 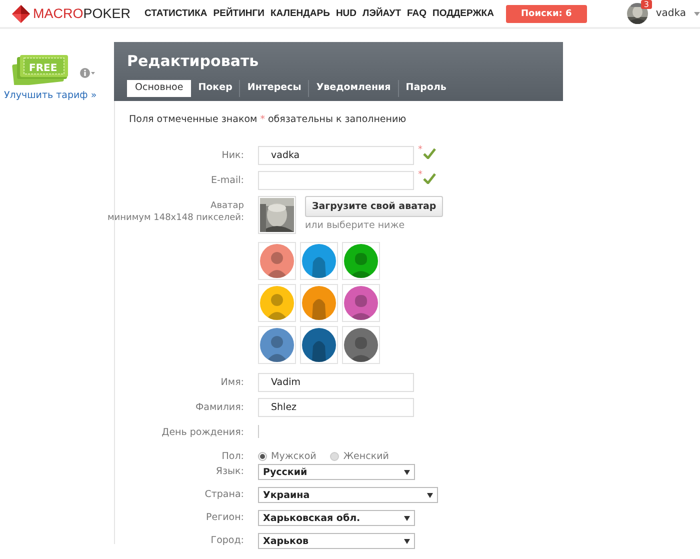 I want to click on dropdown-value: Русский, so click(x=285, y=472).